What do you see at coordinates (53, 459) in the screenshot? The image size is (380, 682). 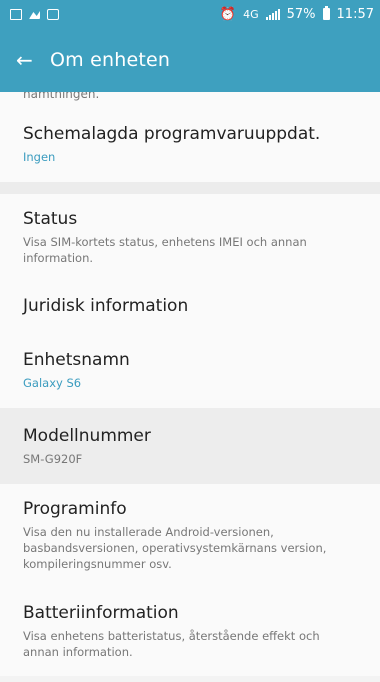 I see `item-subtitle: SM-G920F` at bounding box center [53, 459].